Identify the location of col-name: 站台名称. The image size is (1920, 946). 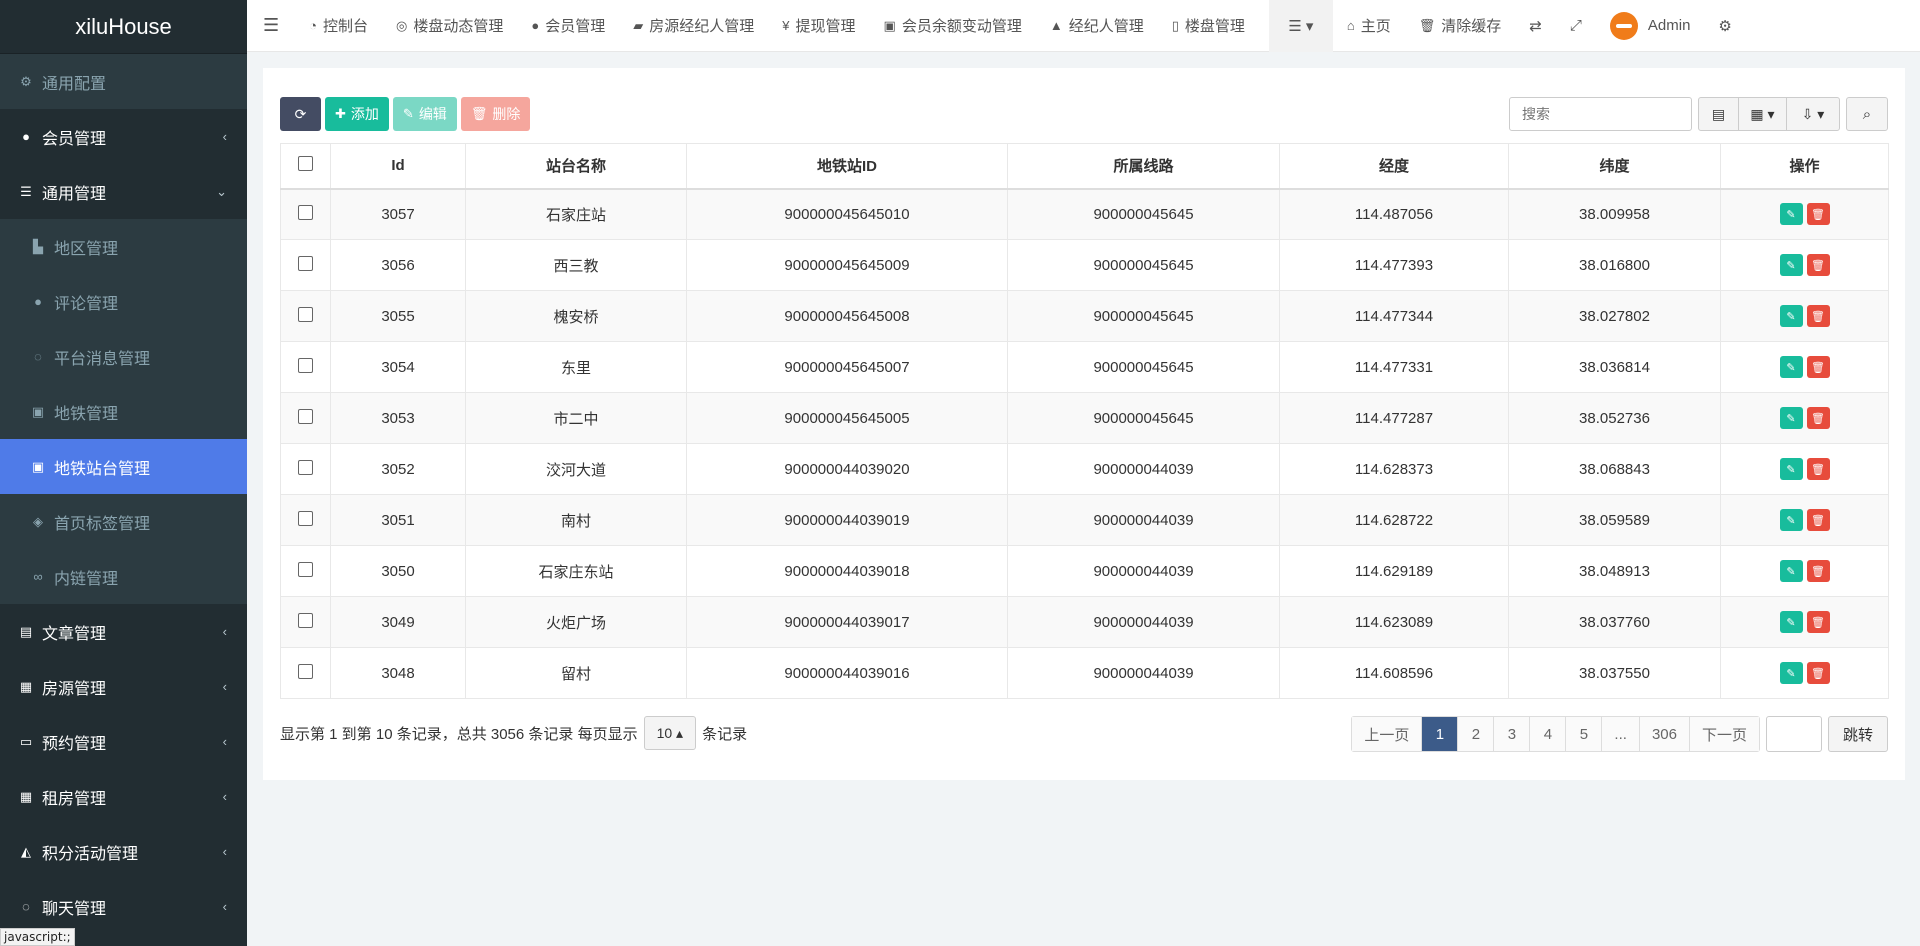
(576, 166).